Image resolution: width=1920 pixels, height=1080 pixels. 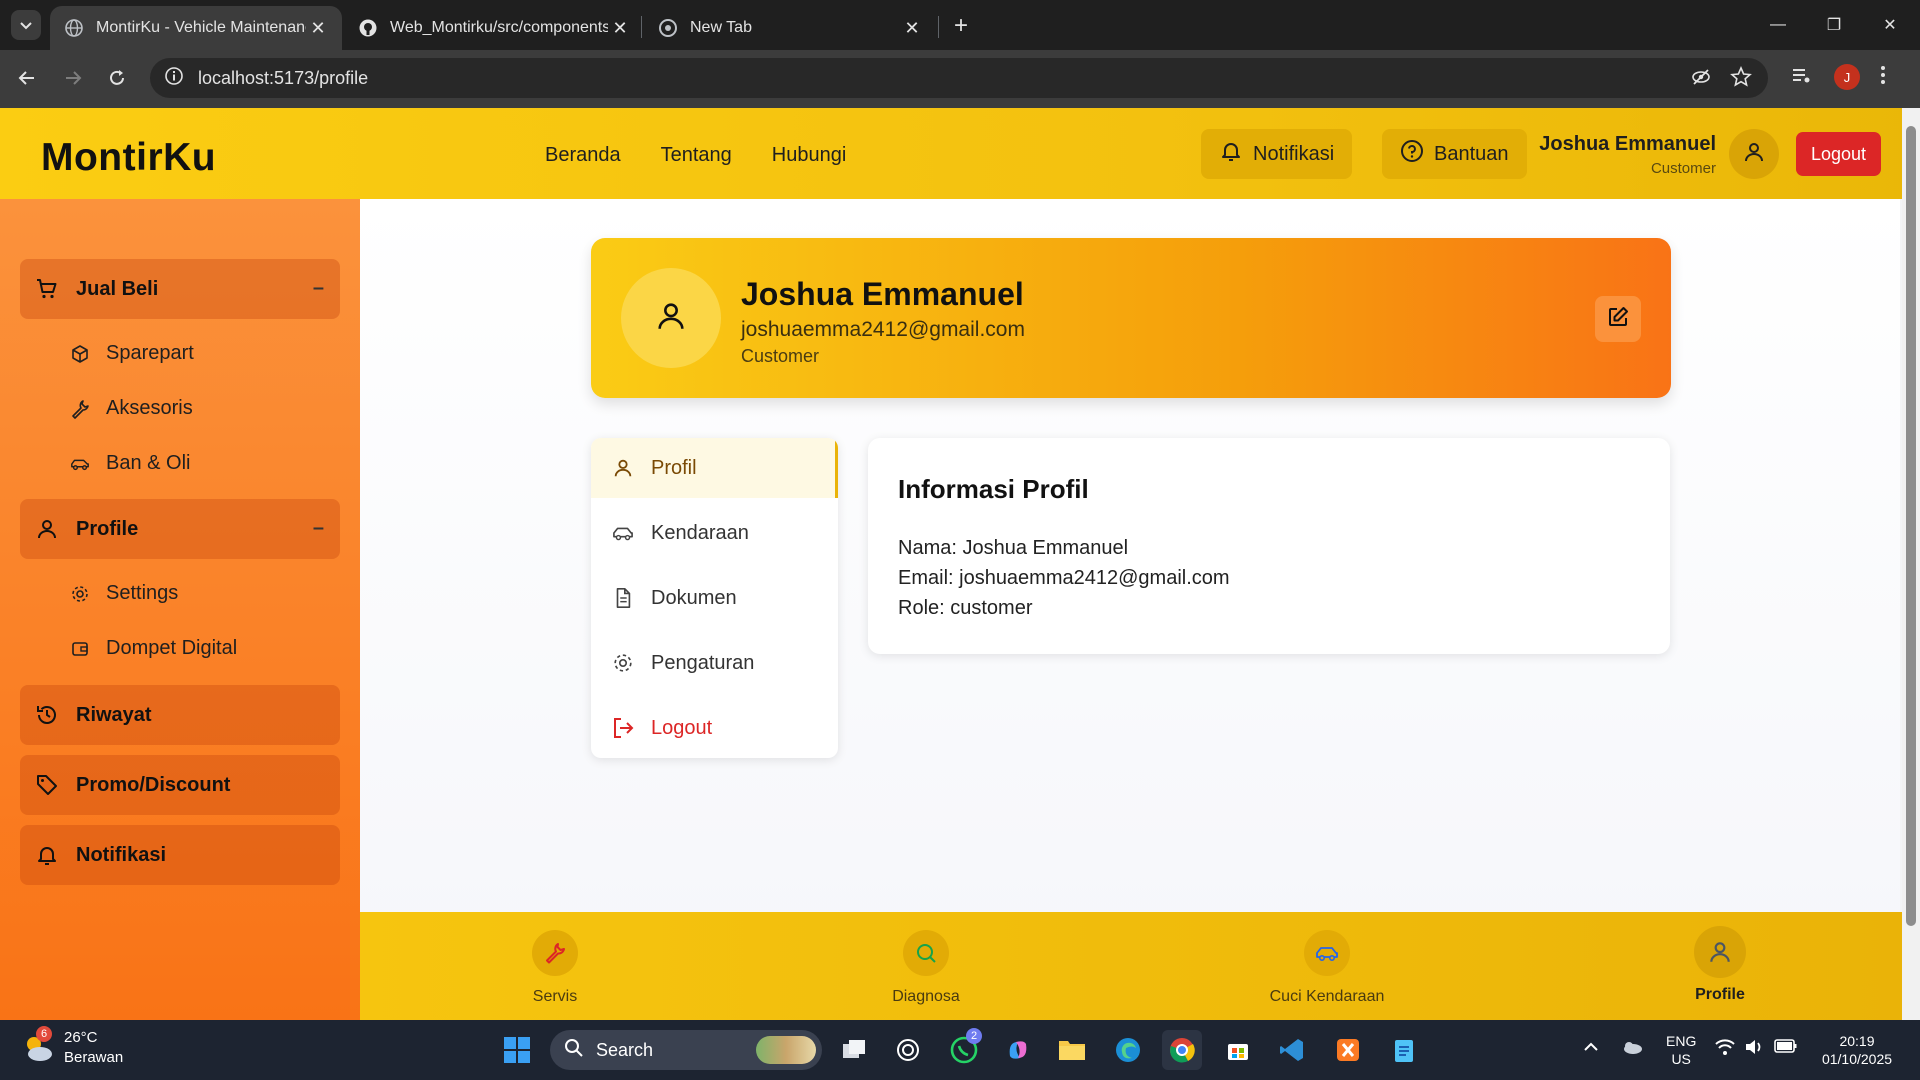 What do you see at coordinates (780, 356) in the screenshot?
I see `profile-role: Customer` at bounding box center [780, 356].